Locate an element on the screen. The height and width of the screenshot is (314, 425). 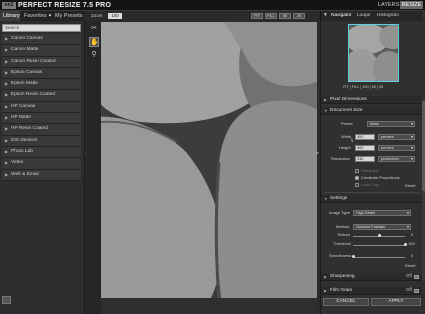
section-title: Document Size is located at coordinates (346, 110).